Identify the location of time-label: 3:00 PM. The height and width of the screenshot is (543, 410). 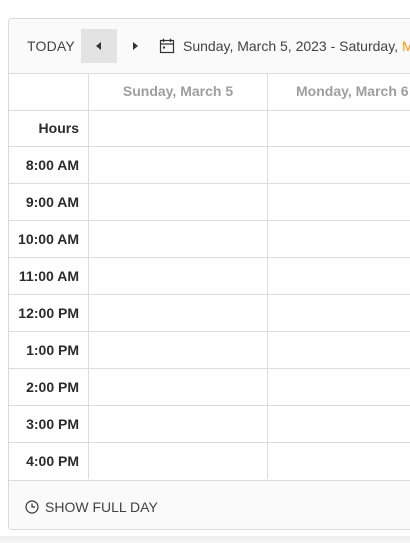
(52, 424).